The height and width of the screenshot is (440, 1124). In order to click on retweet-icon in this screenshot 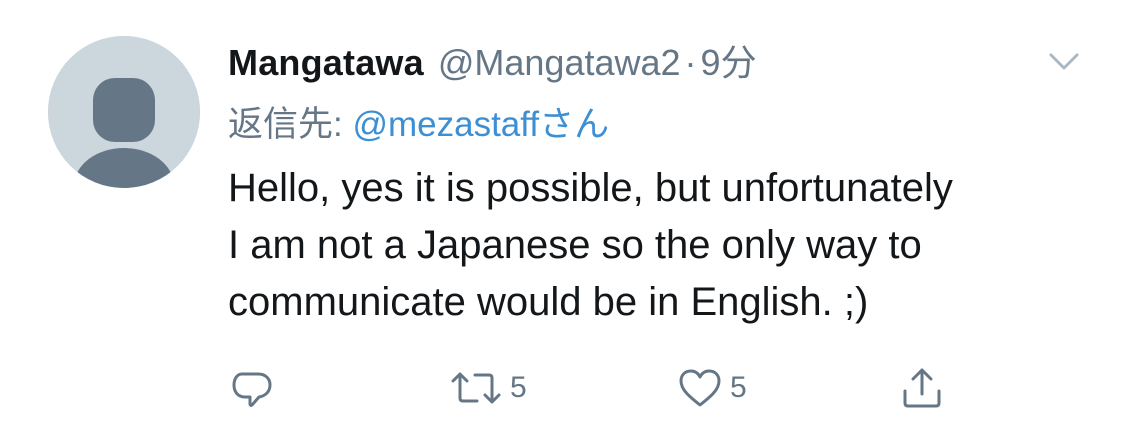, I will do `click(476, 388)`.